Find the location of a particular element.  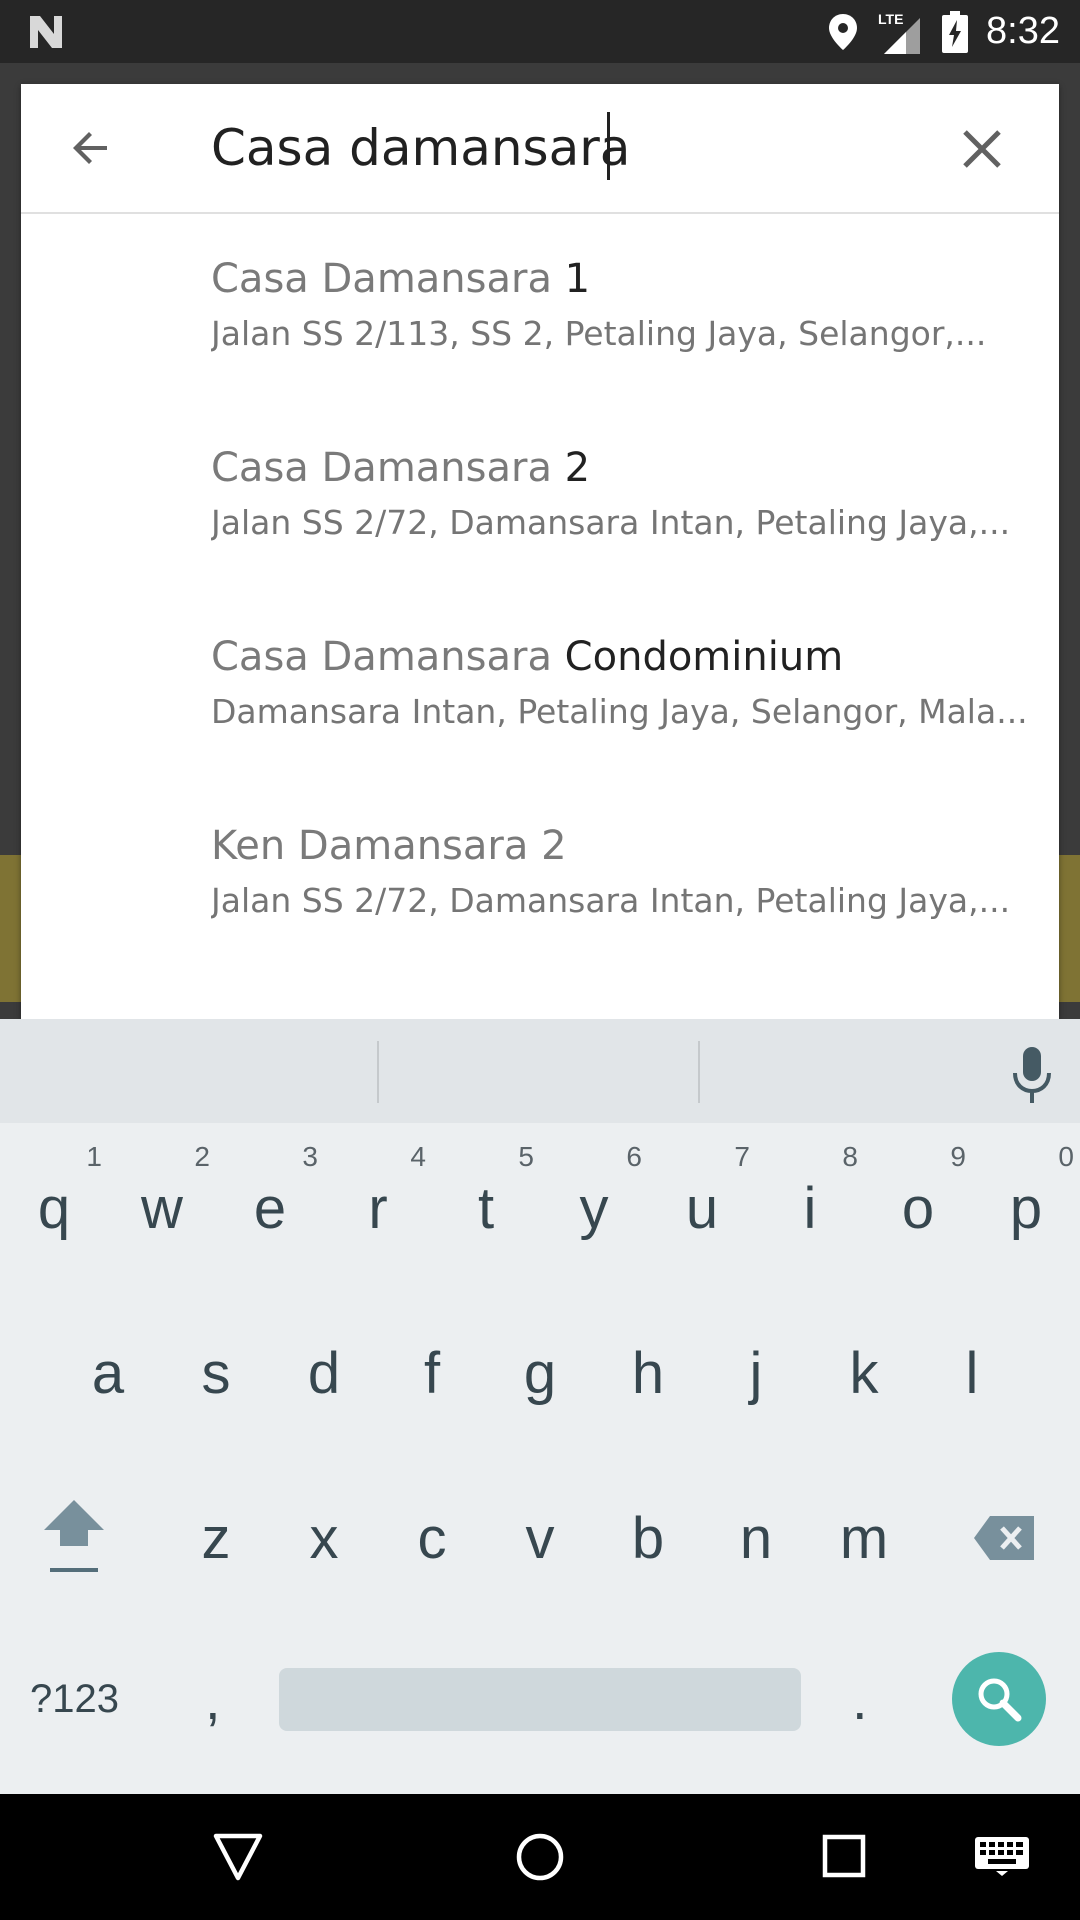

key-hint-number: 5 is located at coordinates (526, 1156).